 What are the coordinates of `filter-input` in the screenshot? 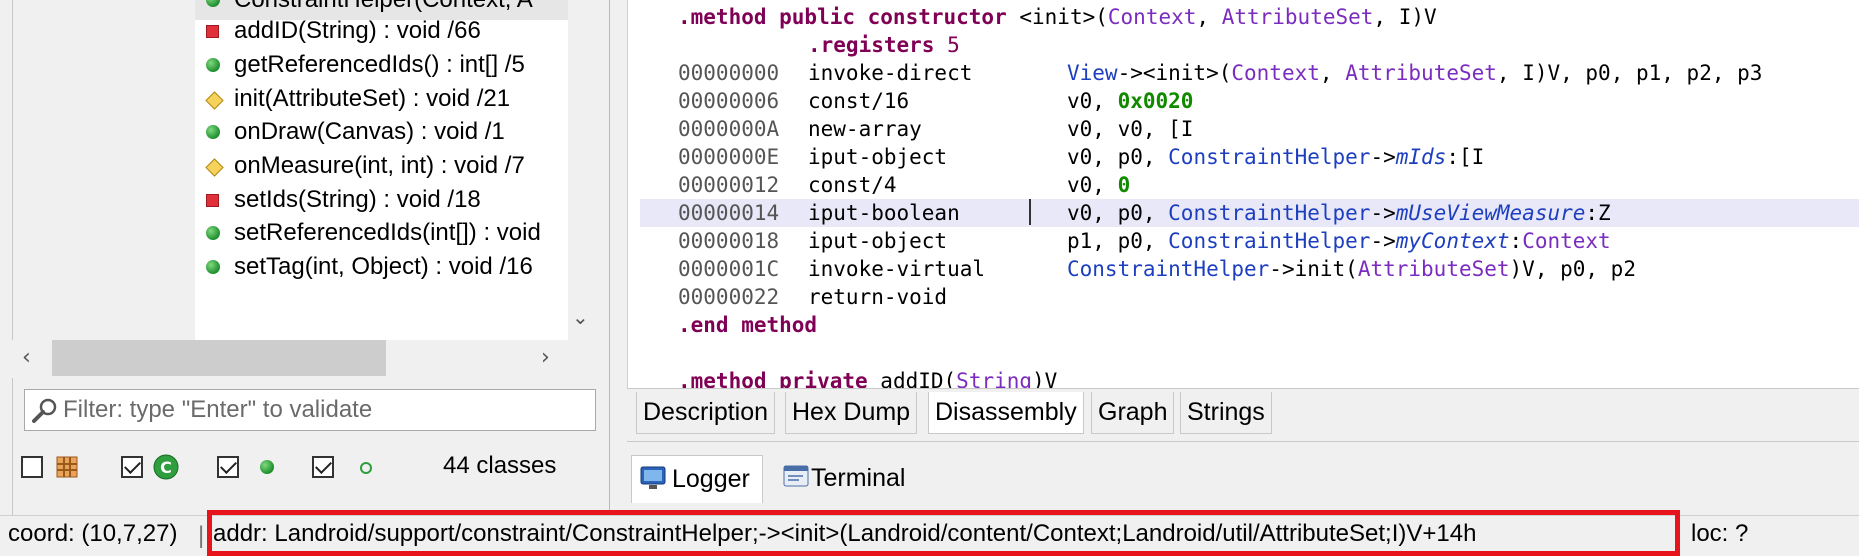 It's located at (323, 410).